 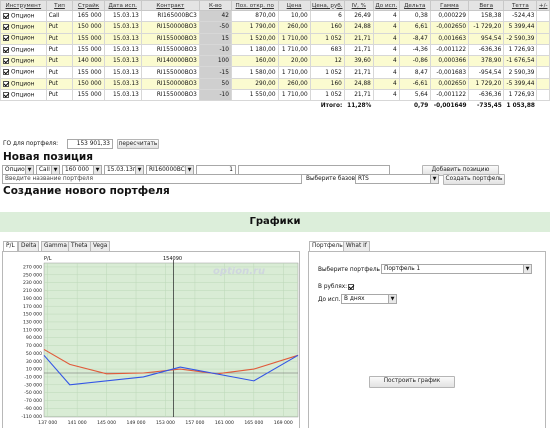 What do you see at coordinates (34, 346) in the screenshot?
I see `y-tick-label: 70 000` at bounding box center [34, 346].